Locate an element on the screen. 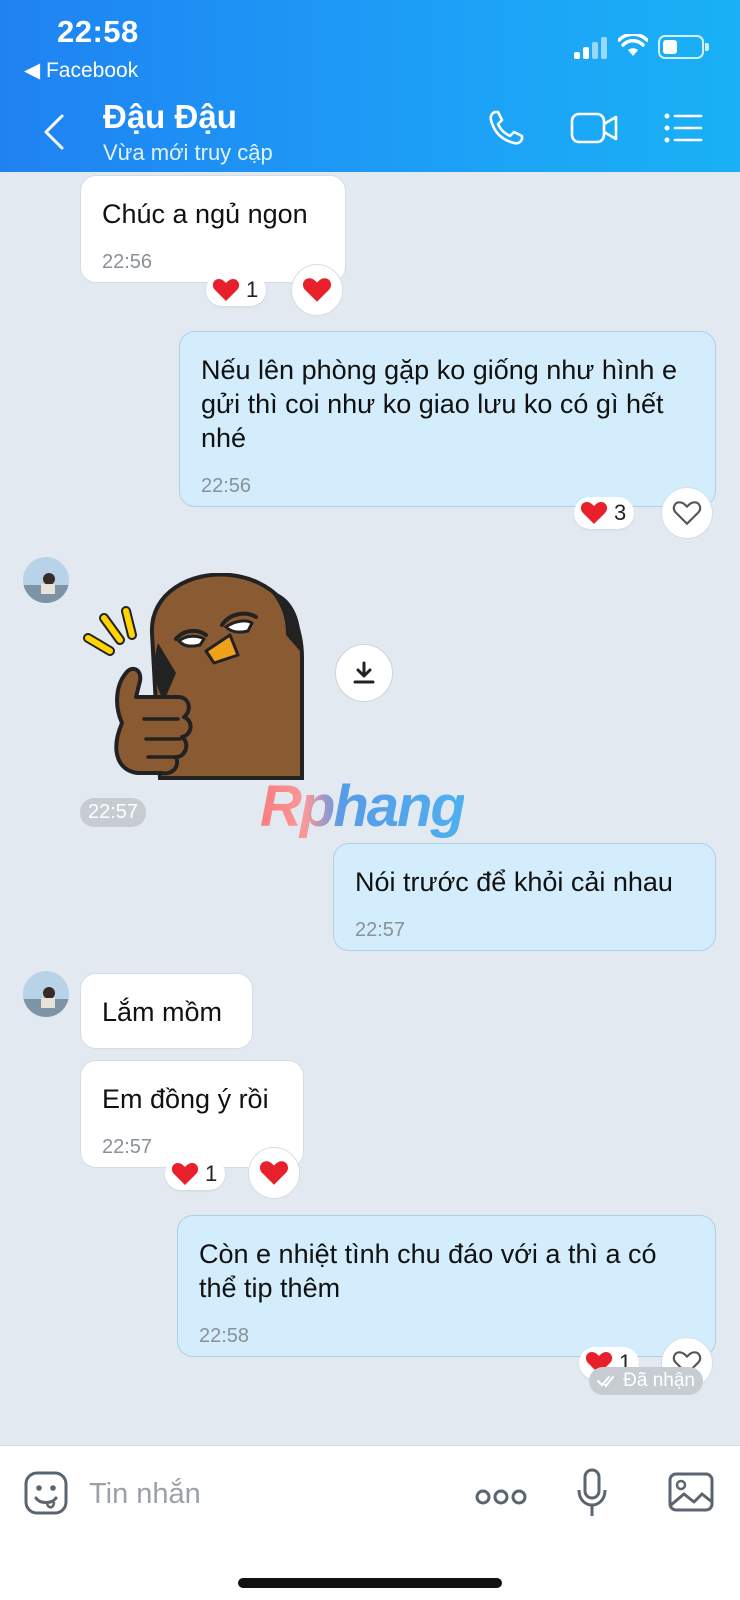  battery-icon is located at coordinates (683, 47).